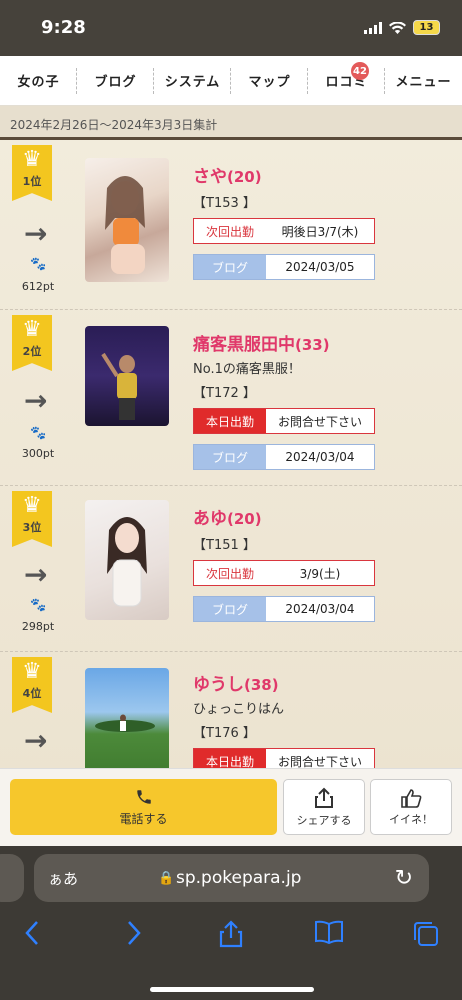 This screenshot has width=462, height=1000. I want to click on signal-icon, so click(373, 27).